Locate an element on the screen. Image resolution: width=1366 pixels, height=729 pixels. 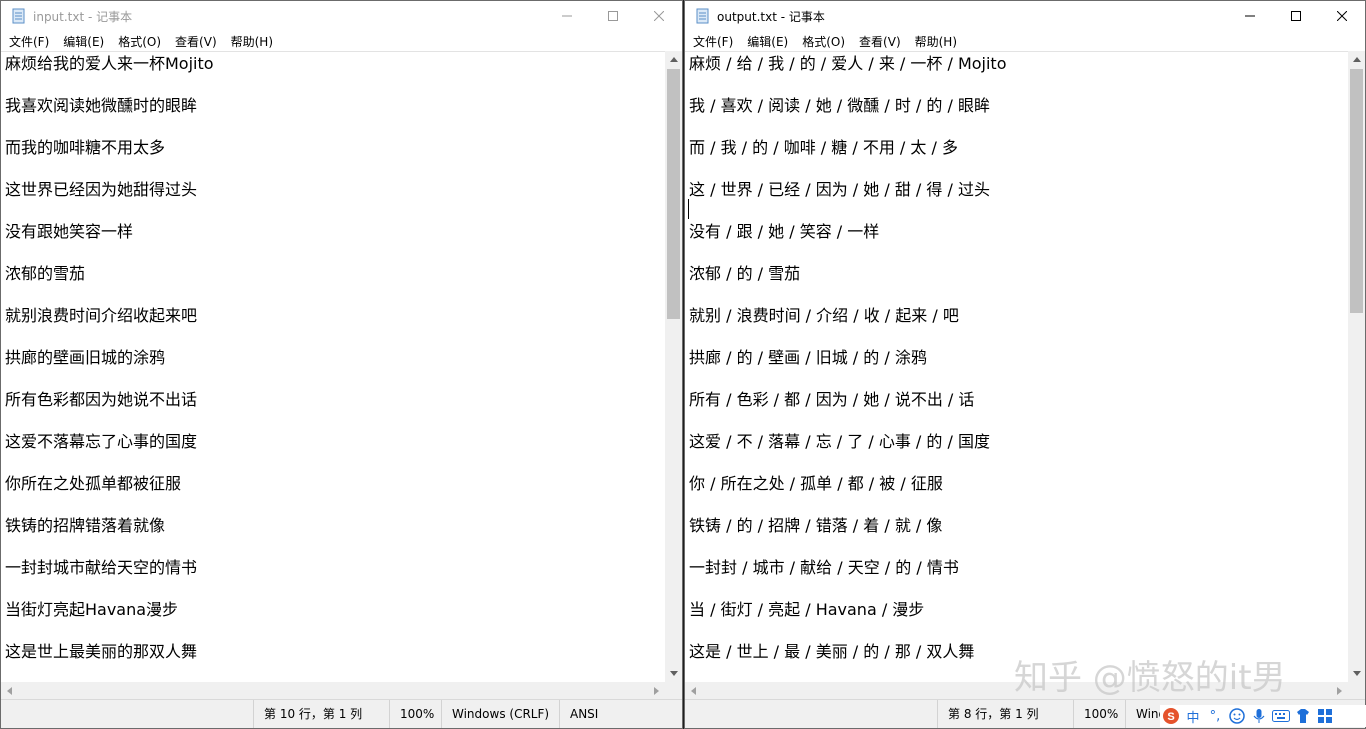
text-line: 我喜欢阅读她微醺时的眼眸 is located at coordinates (101, 105).